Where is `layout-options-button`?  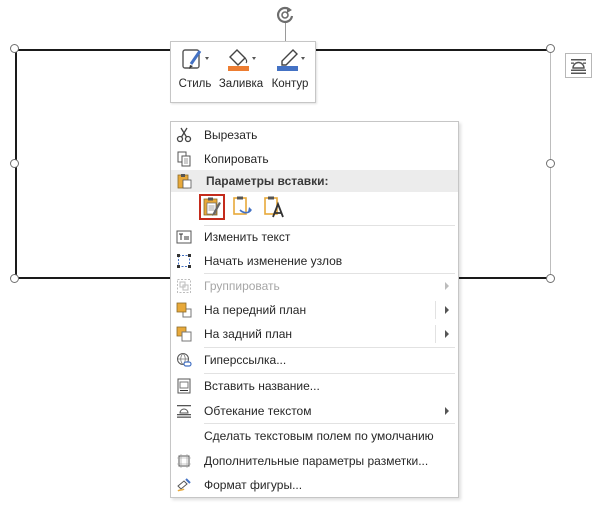 layout-options-button is located at coordinates (578, 65).